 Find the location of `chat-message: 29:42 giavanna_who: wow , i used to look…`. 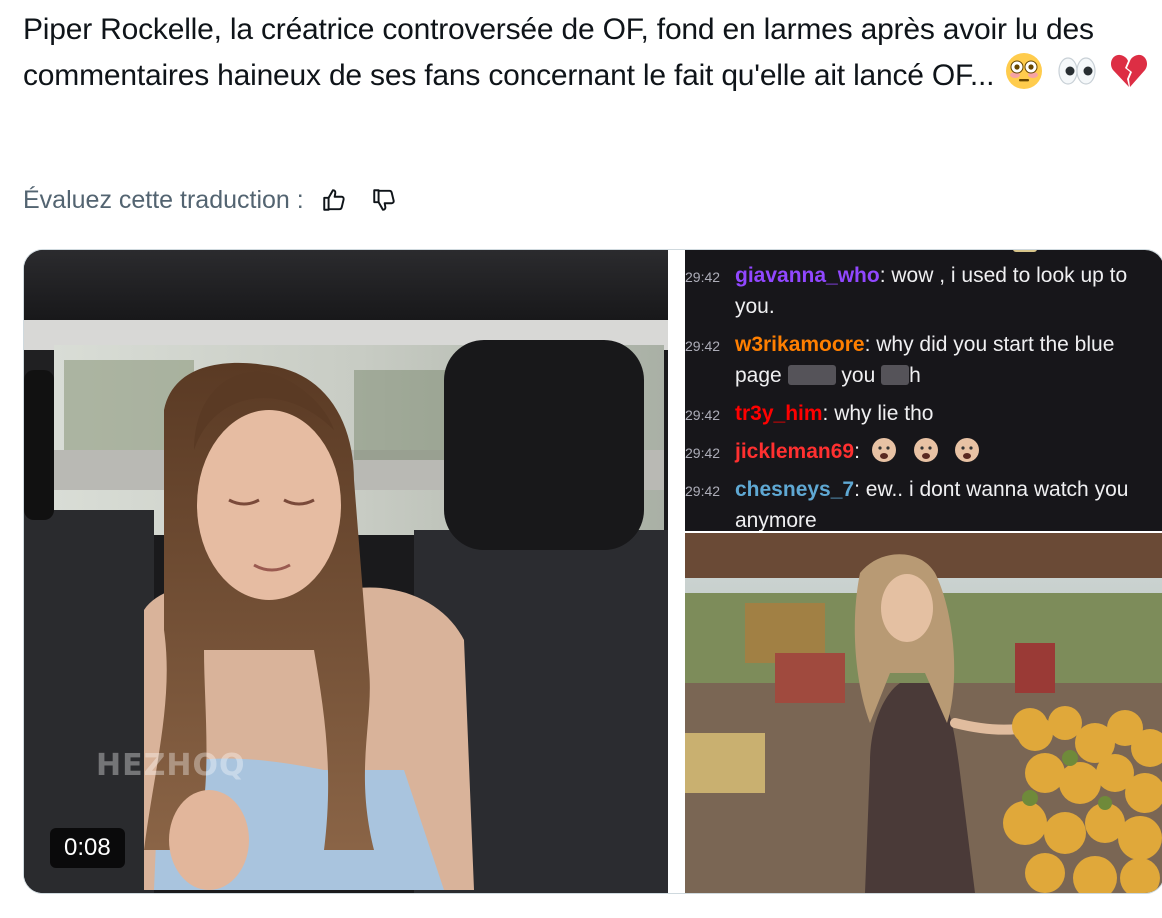

chat-message: 29:42 giavanna_who: wow , i used to look… is located at coordinates (920, 291).